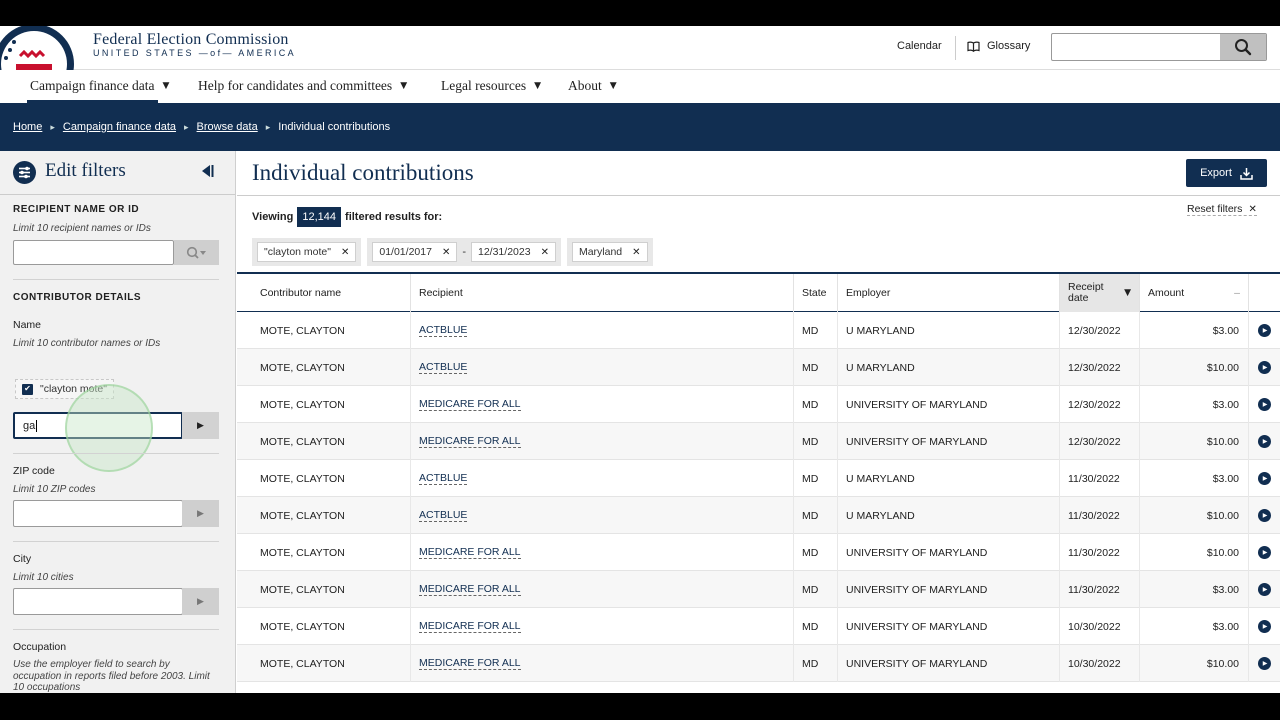  Describe the element at coordinates (998, 46) in the screenshot. I see `glossary-link: Glossary` at that location.